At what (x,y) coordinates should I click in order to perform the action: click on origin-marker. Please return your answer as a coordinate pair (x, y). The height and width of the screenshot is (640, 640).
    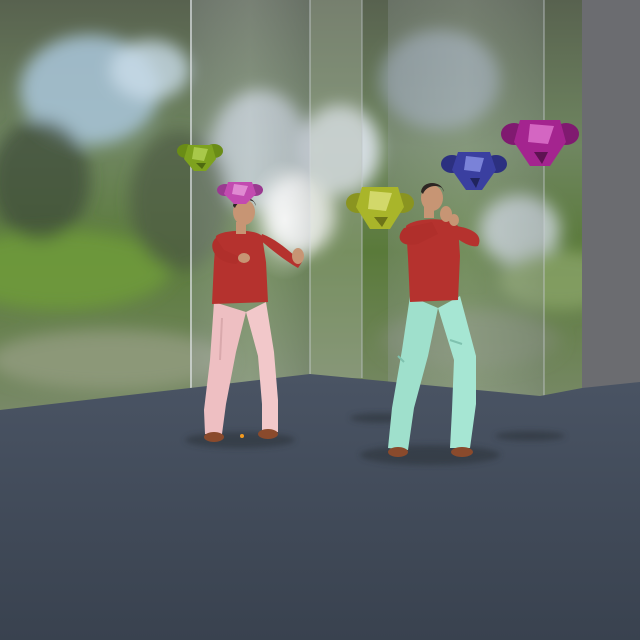
    Looking at the image, I should click on (242, 436).